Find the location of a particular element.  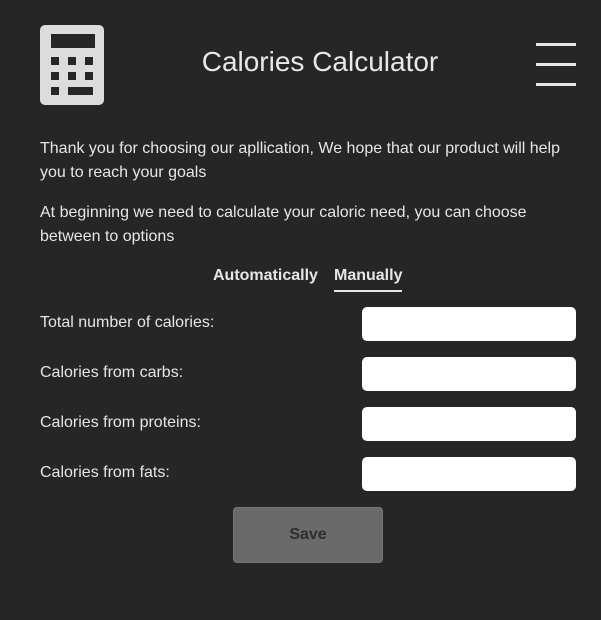

form-row-fats: Calories from fats: is located at coordinates (308, 474).